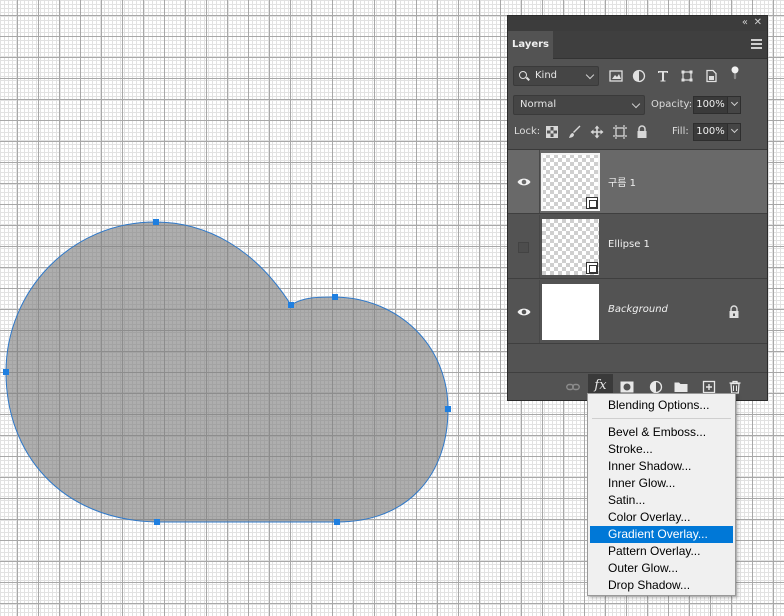 Image resolution: width=784 pixels, height=616 pixels. What do you see at coordinates (735, 73) in the screenshot?
I see `filter-toggle-icon` at bounding box center [735, 73].